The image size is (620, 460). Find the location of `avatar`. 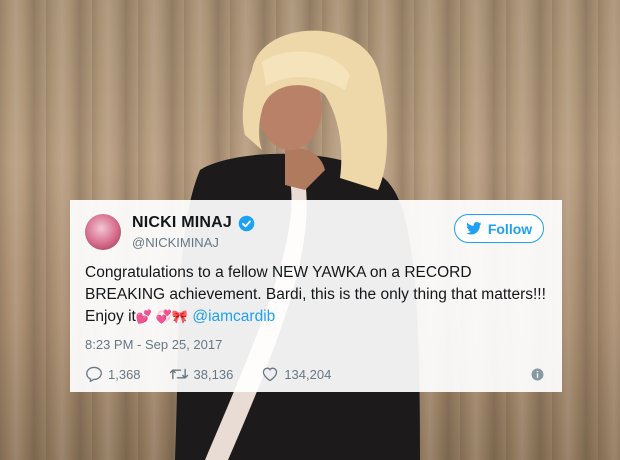

avatar is located at coordinates (103, 232).